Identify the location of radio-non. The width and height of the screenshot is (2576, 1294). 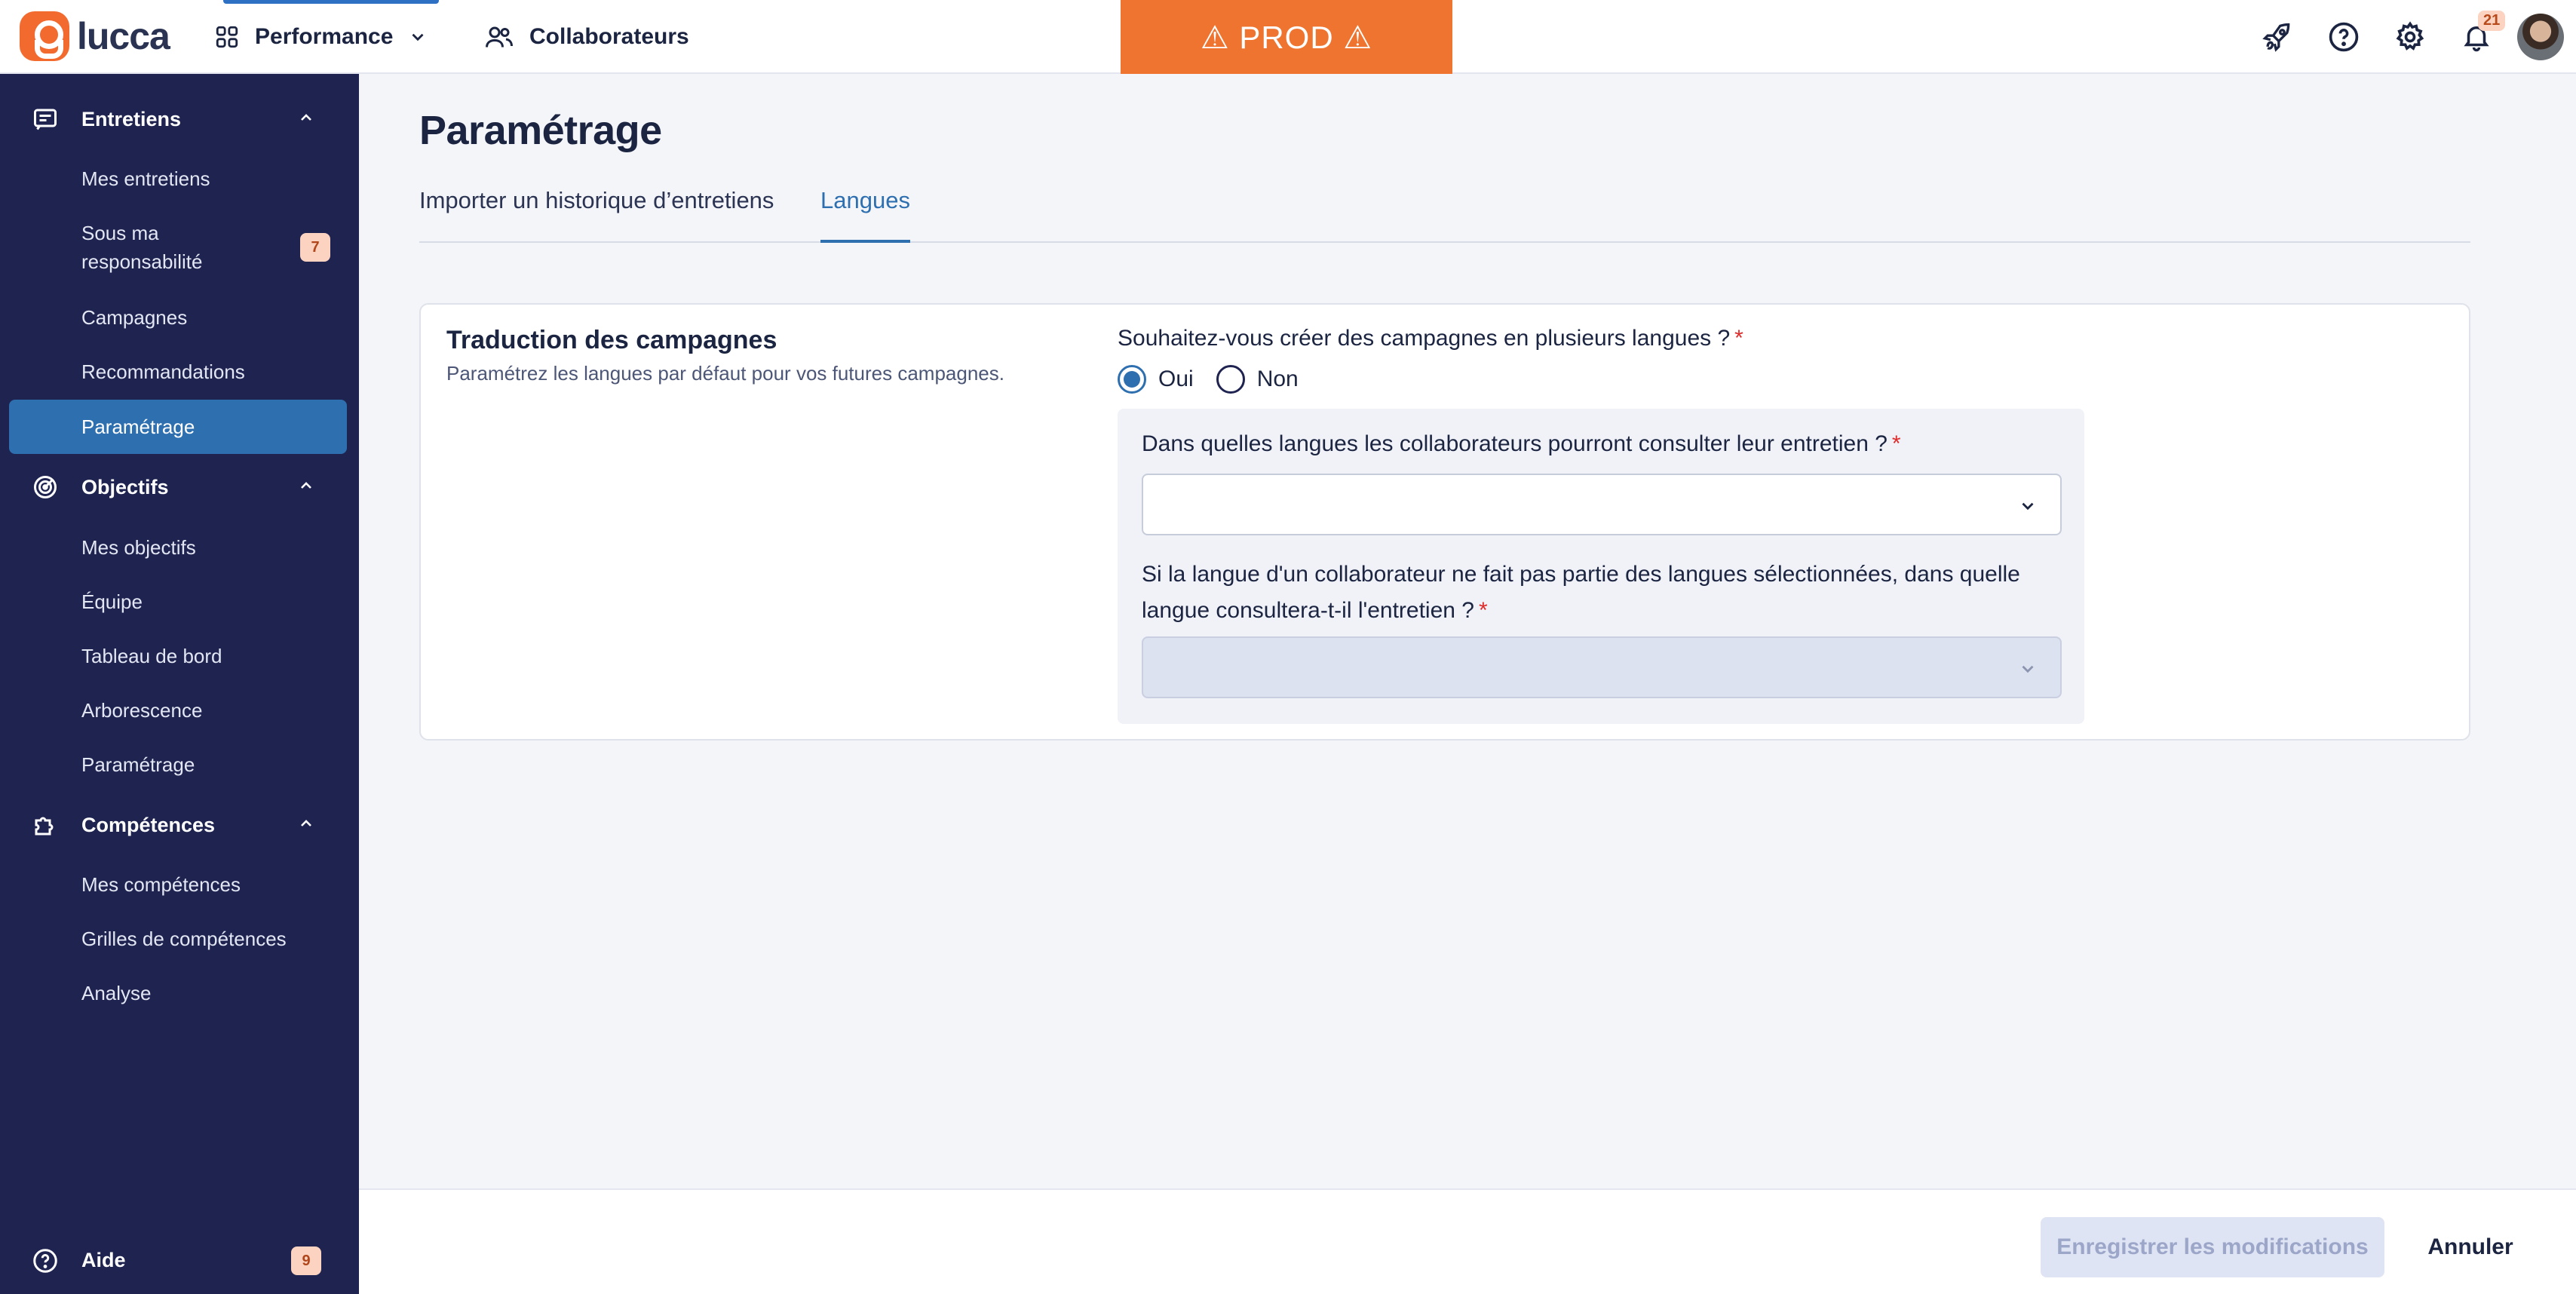
(1230, 379).